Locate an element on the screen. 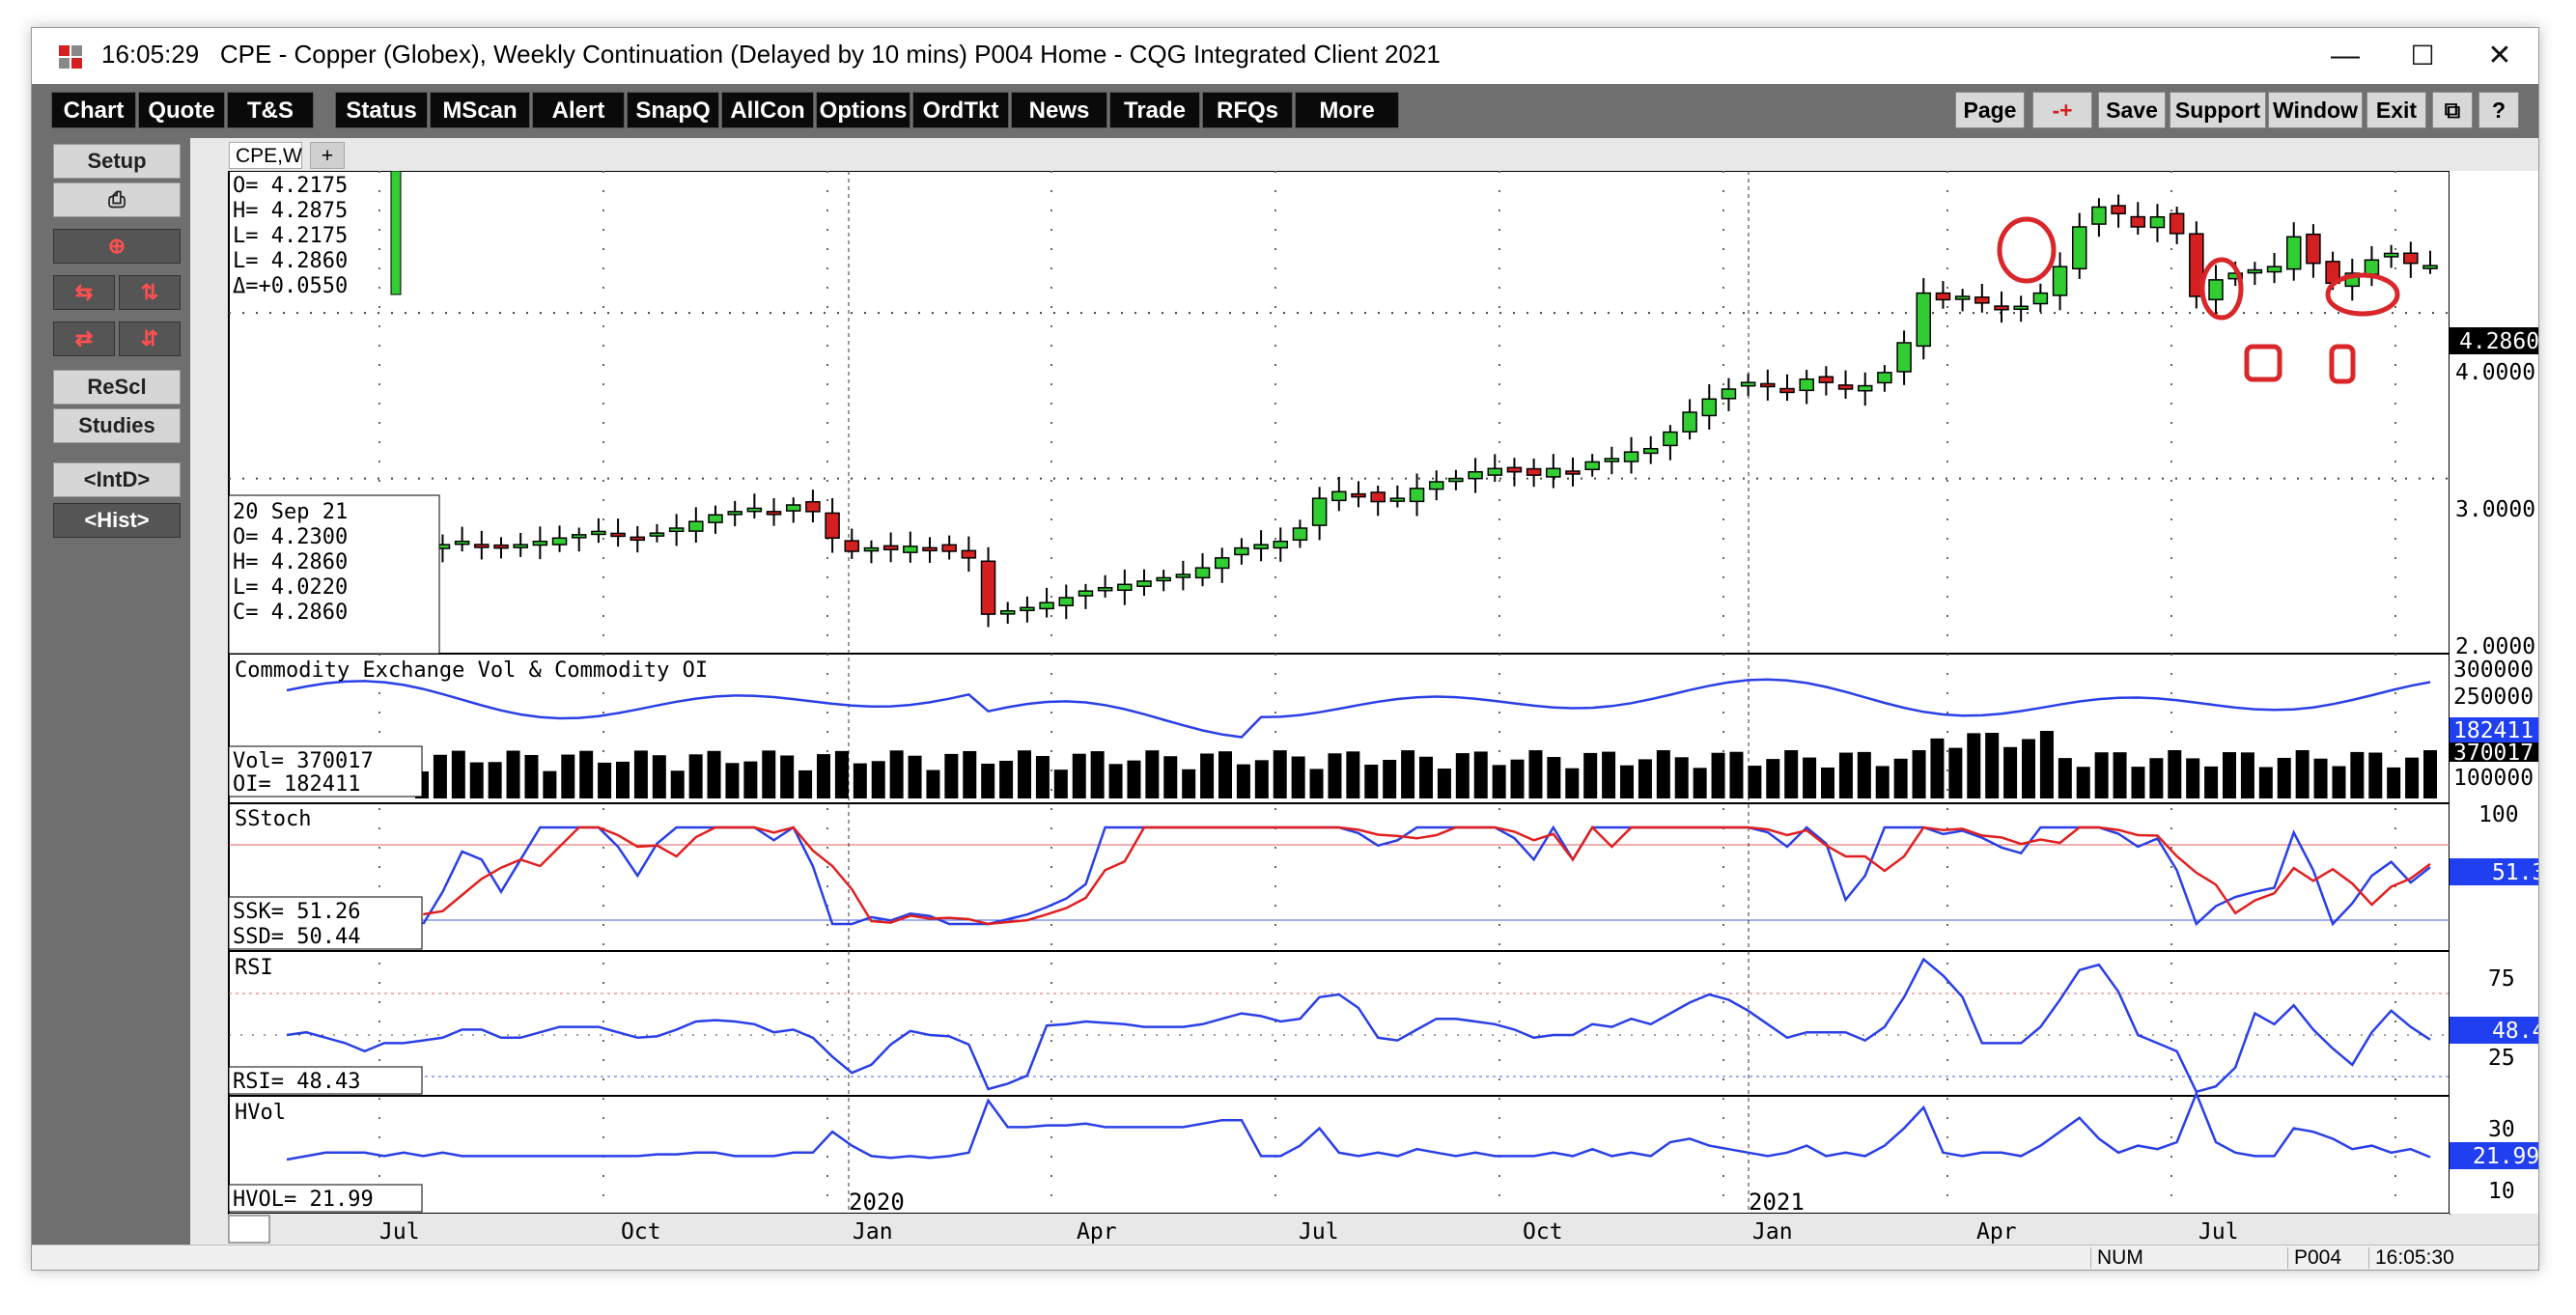 This screenshot has height=1315, width=2576. rescale-button: ReScl is located at coordinates (117, 387).